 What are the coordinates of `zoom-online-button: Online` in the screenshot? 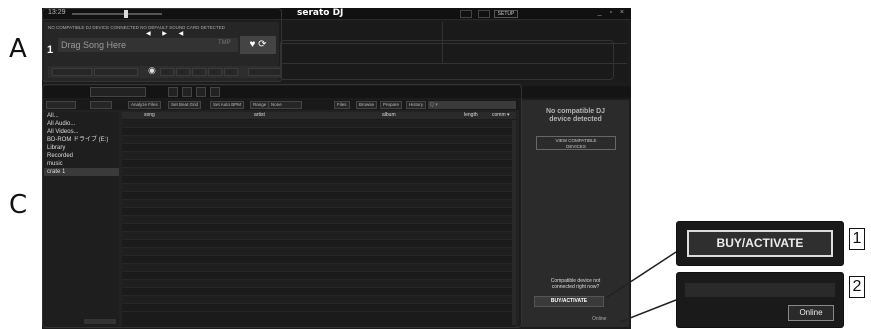 It's located at (811, 313).